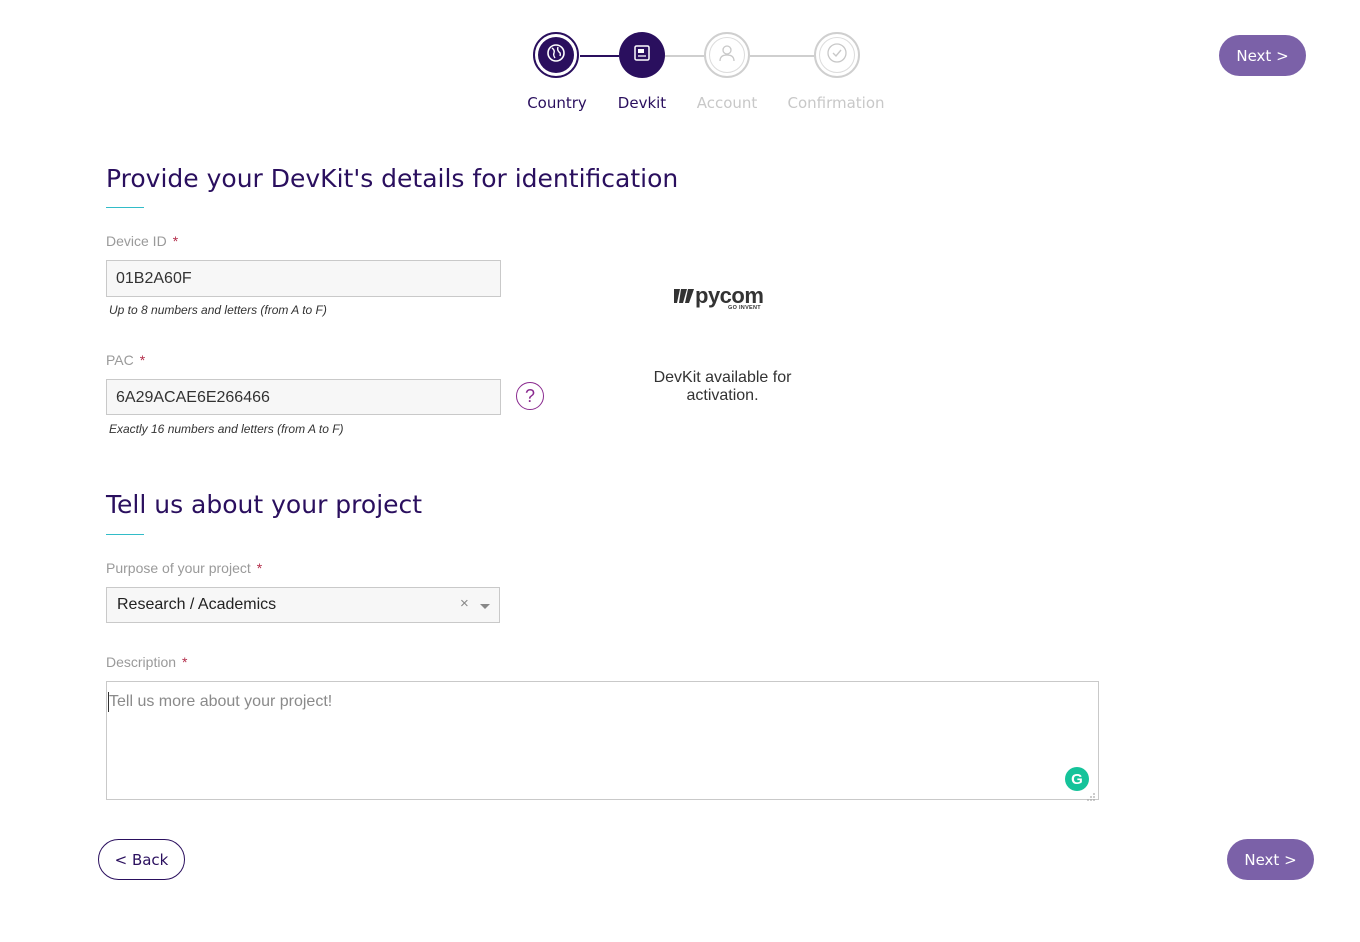 This screenshot has height=942, width=1360. I want to click on device-id-input: 01B2A60F, so click(303, 278).